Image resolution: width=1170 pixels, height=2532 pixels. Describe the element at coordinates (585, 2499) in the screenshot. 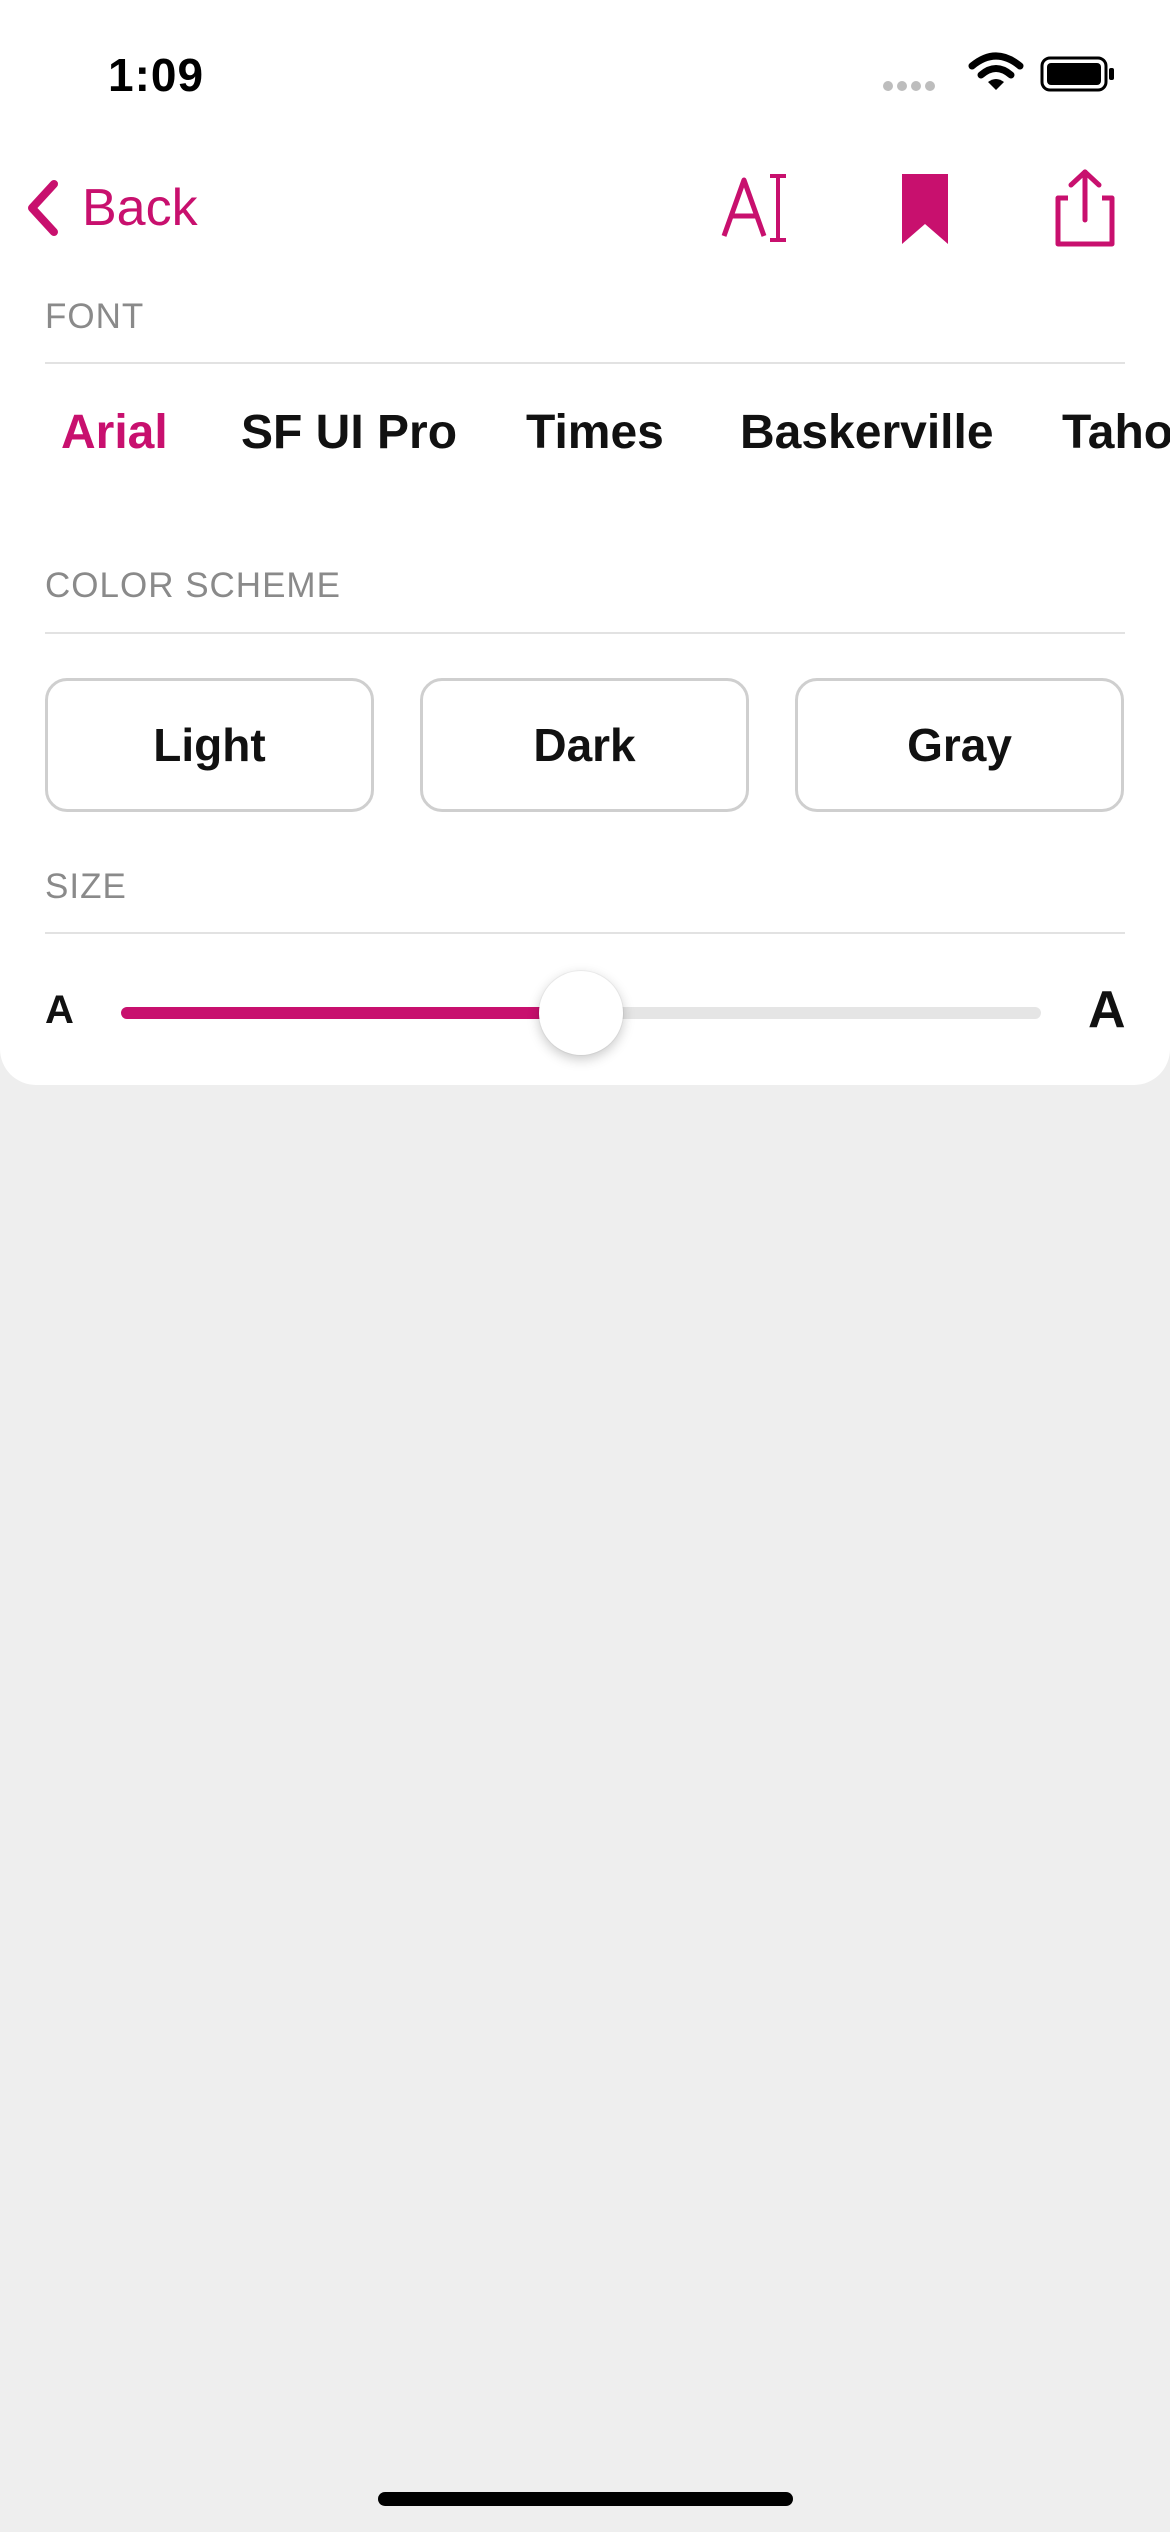

I see `home-indicator` at that location.